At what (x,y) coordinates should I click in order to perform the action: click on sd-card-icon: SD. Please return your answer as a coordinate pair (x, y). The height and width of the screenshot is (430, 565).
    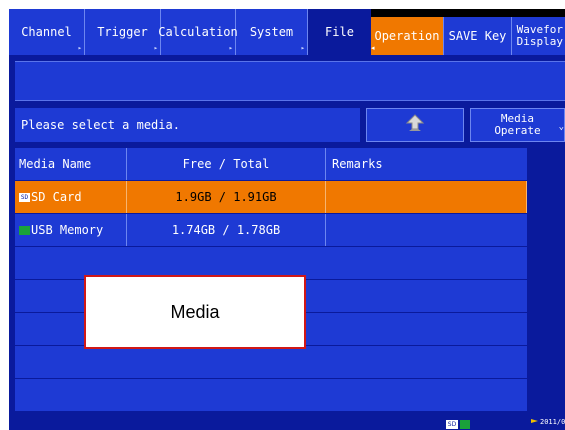
    Looking at the image, I should click on (24, 197).